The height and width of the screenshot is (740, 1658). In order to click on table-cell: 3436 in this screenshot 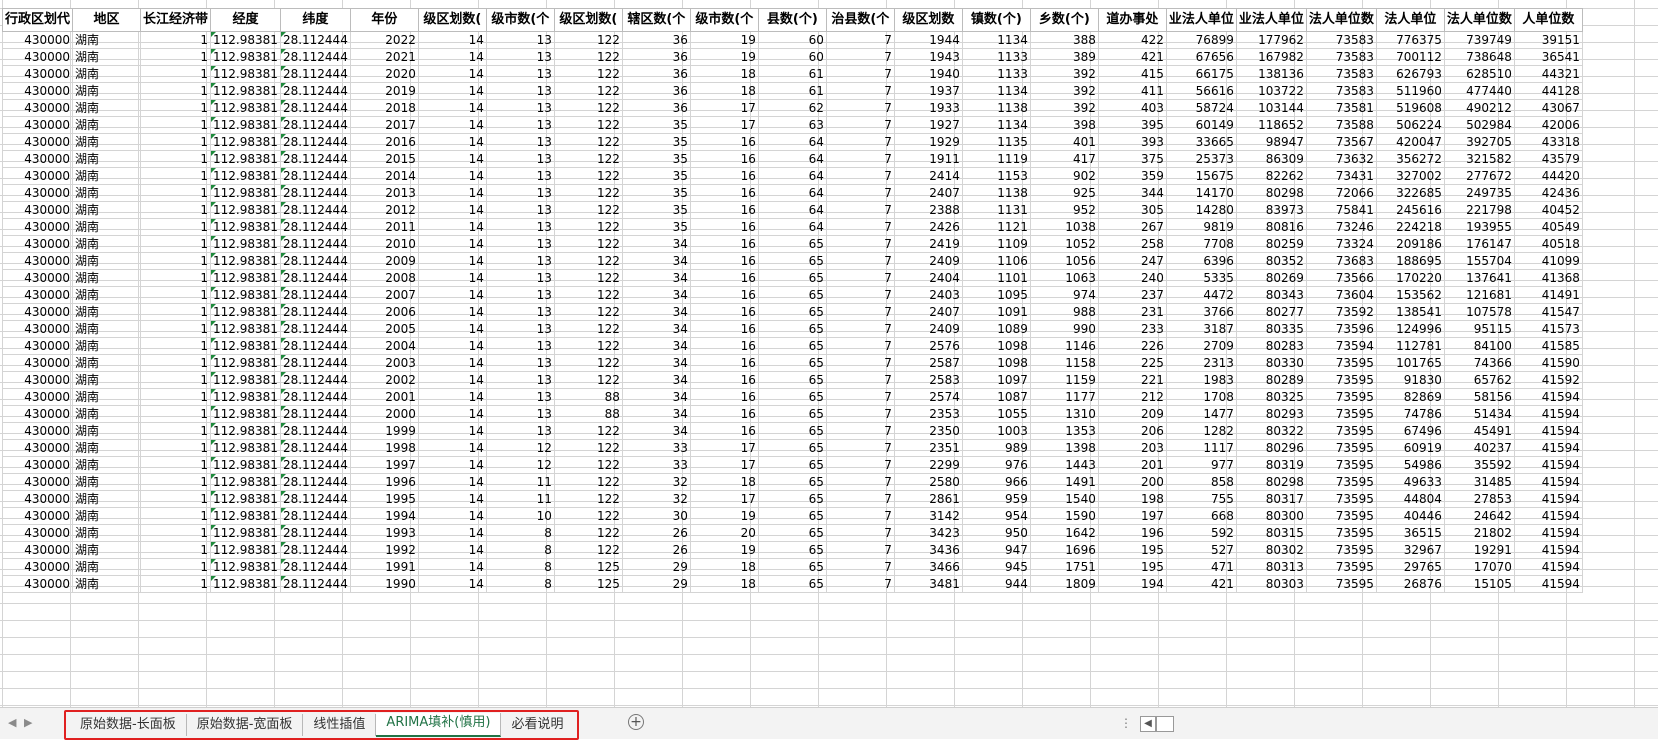, I will do `click(928, 550)`.